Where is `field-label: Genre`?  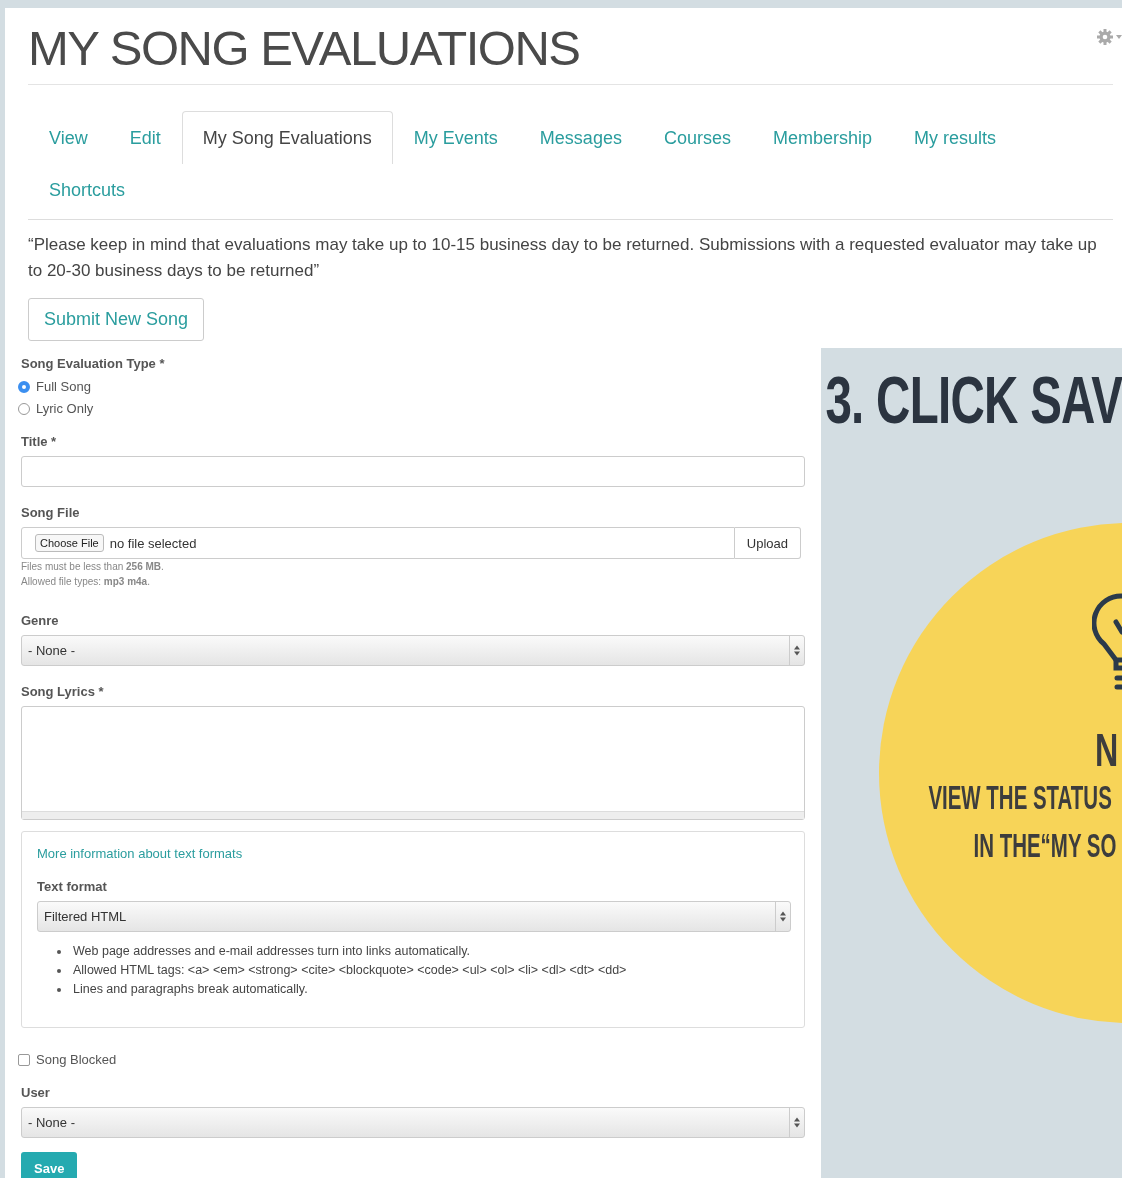 field-label: Genre is located at coordinates (40, 621).